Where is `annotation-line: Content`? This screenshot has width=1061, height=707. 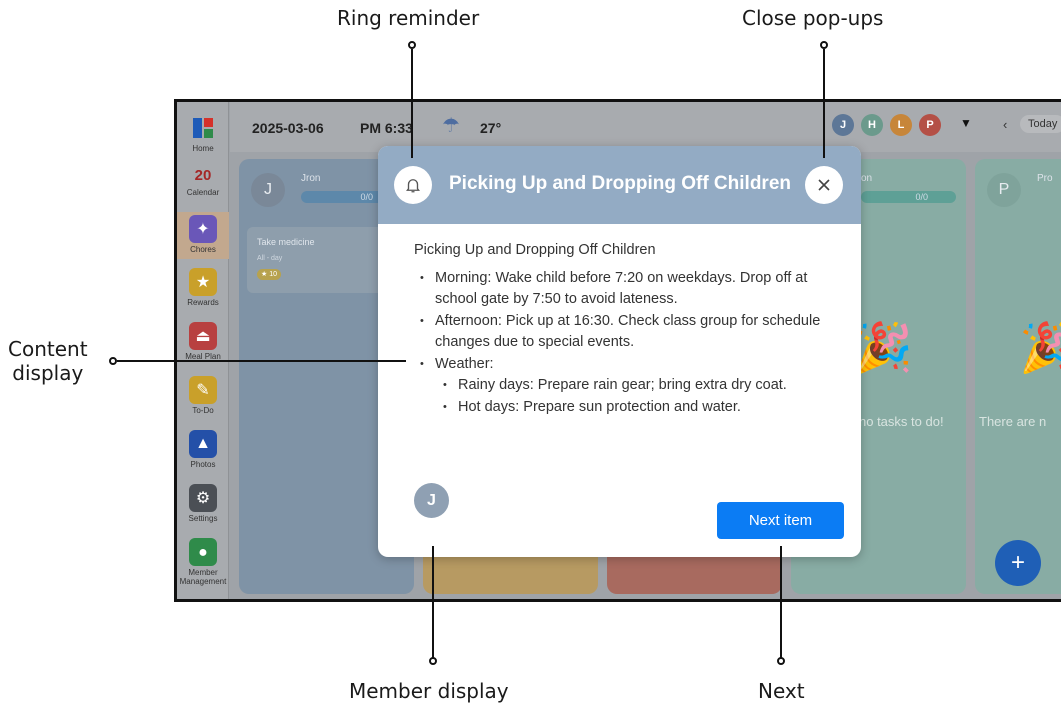 annotation-line: Content is located at coordinates (48, 349).